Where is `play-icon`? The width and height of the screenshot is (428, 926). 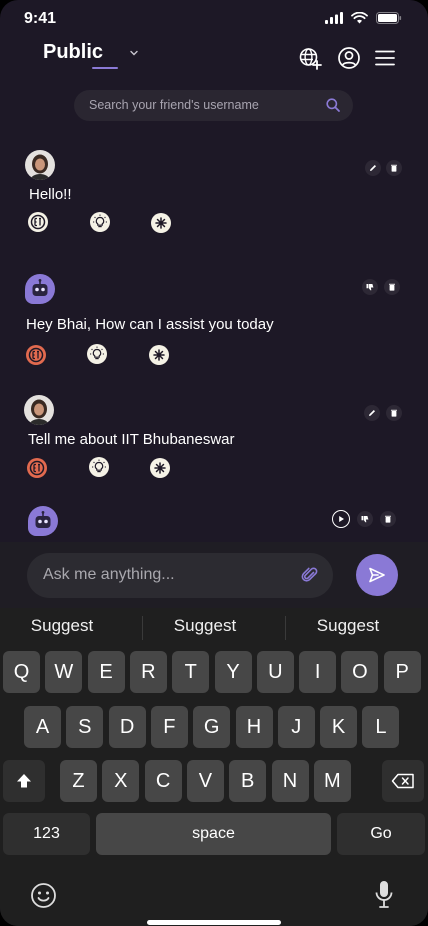 play-icon is located at coordinates (341, 519).